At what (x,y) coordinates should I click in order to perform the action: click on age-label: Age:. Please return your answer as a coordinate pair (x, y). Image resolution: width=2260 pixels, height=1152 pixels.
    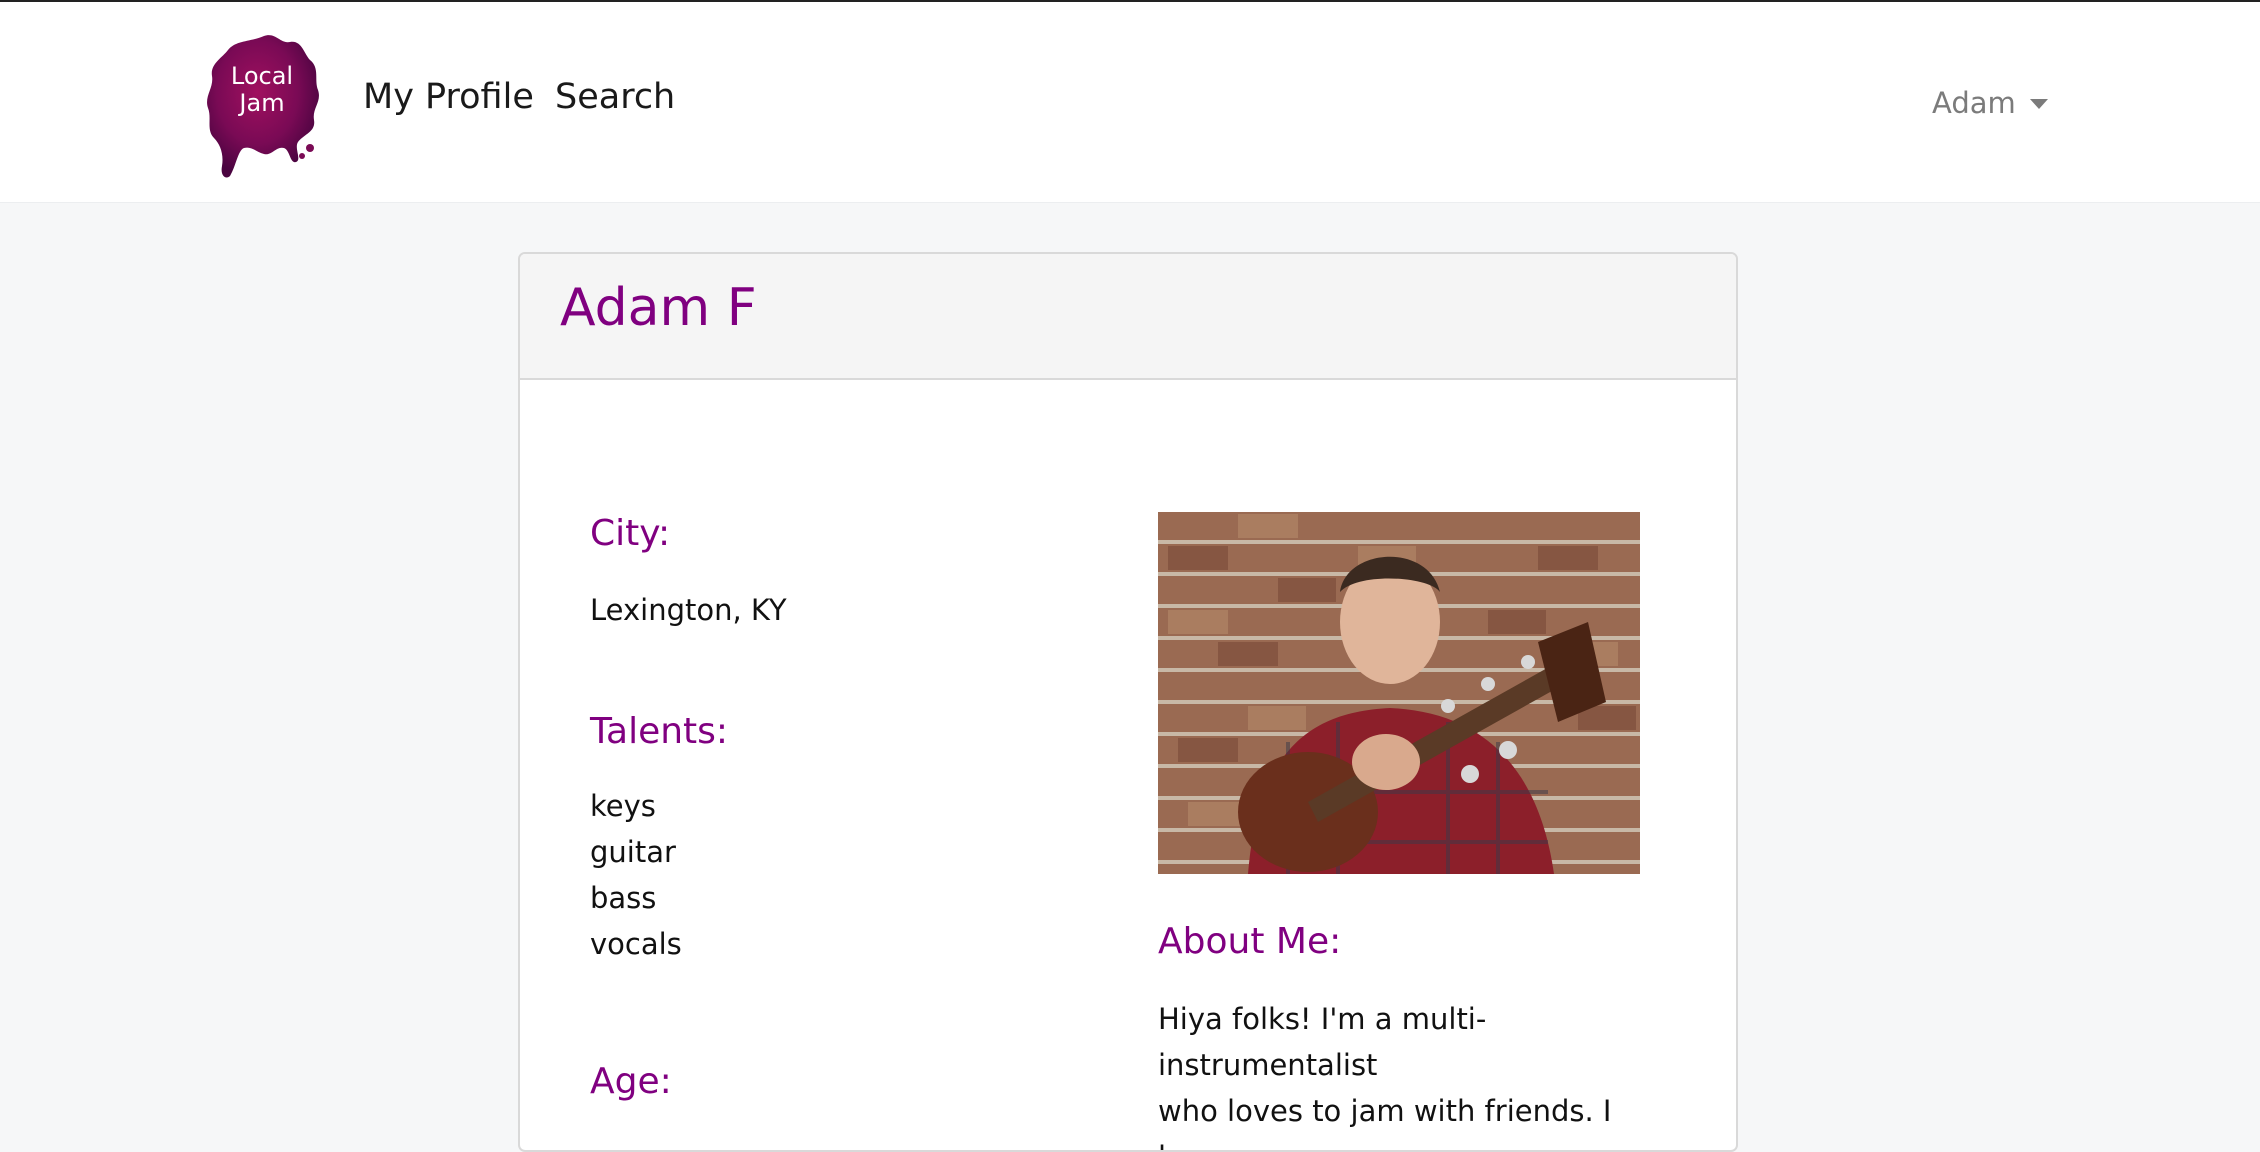
    Looking at the image, I should click on (631, 1081).